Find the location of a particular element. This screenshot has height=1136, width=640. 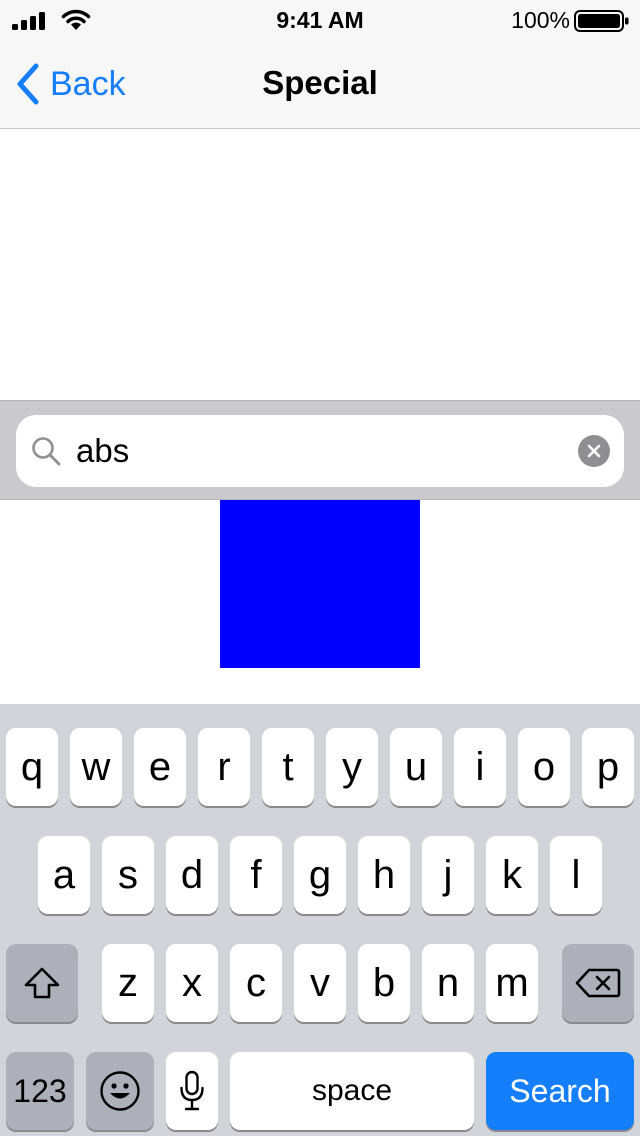

key-y: y is located at coordinates (352, 767).